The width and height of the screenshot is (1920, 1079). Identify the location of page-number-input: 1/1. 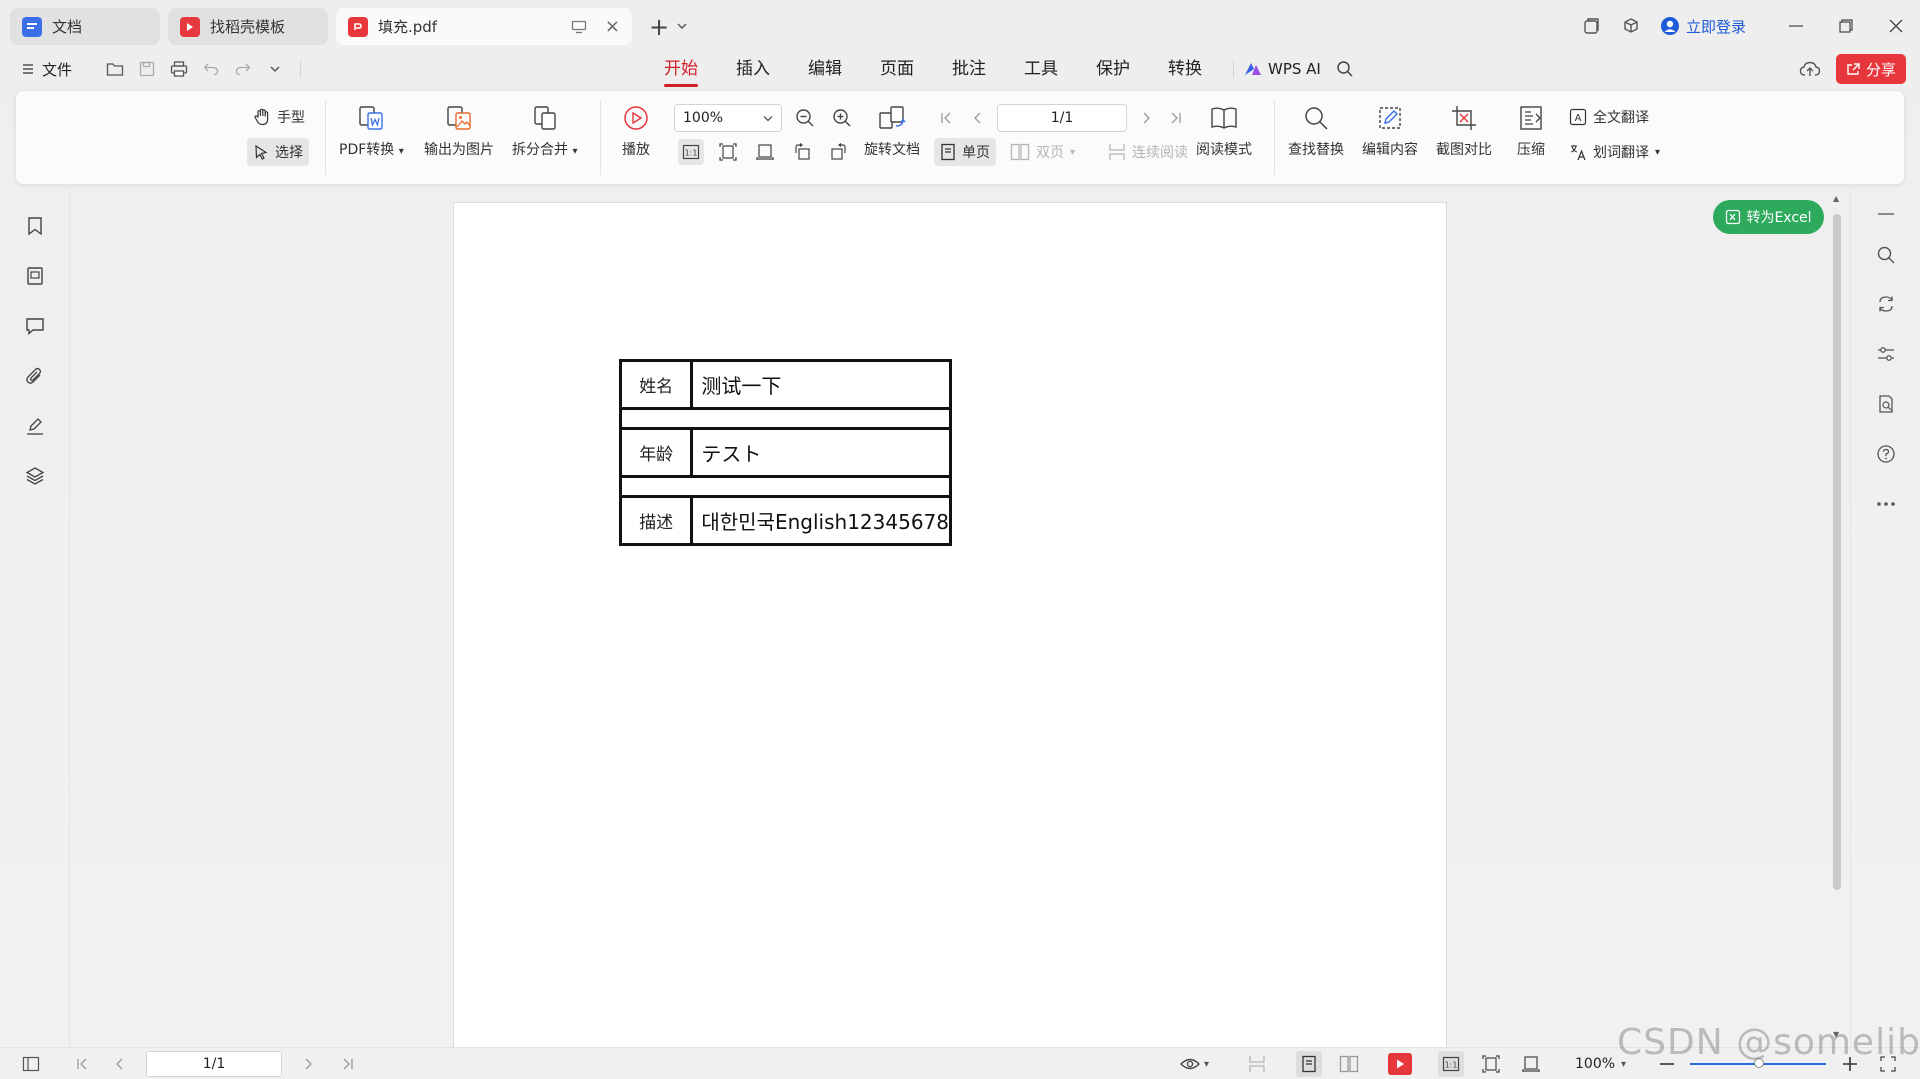
(1062, 118).